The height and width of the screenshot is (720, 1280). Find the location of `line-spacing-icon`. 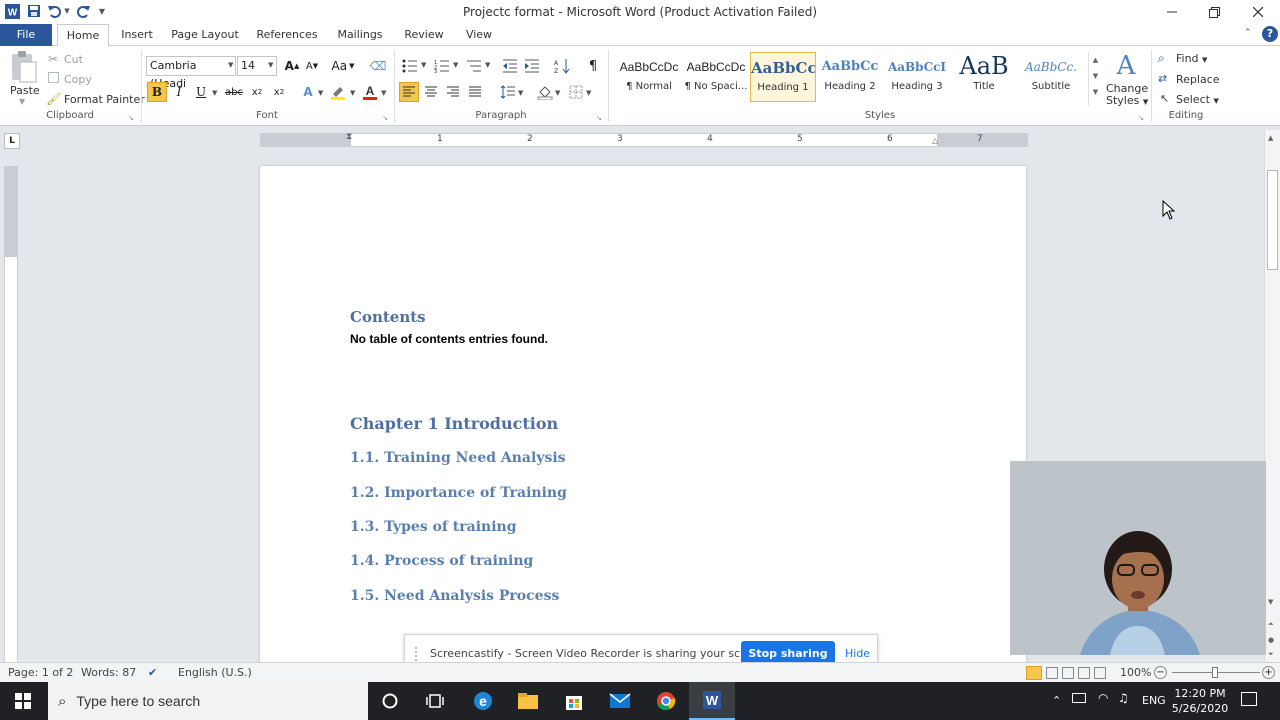

line-spacing-icon is located at coordinates (508, 92).